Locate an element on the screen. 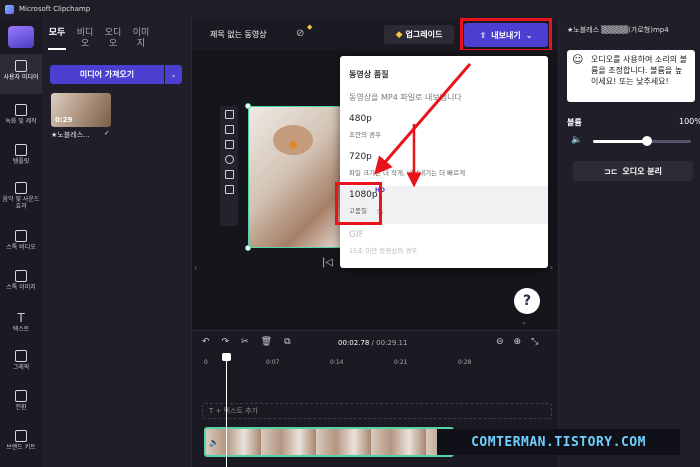  delete-icon: 🗑 is located at coordinates (266, 342).